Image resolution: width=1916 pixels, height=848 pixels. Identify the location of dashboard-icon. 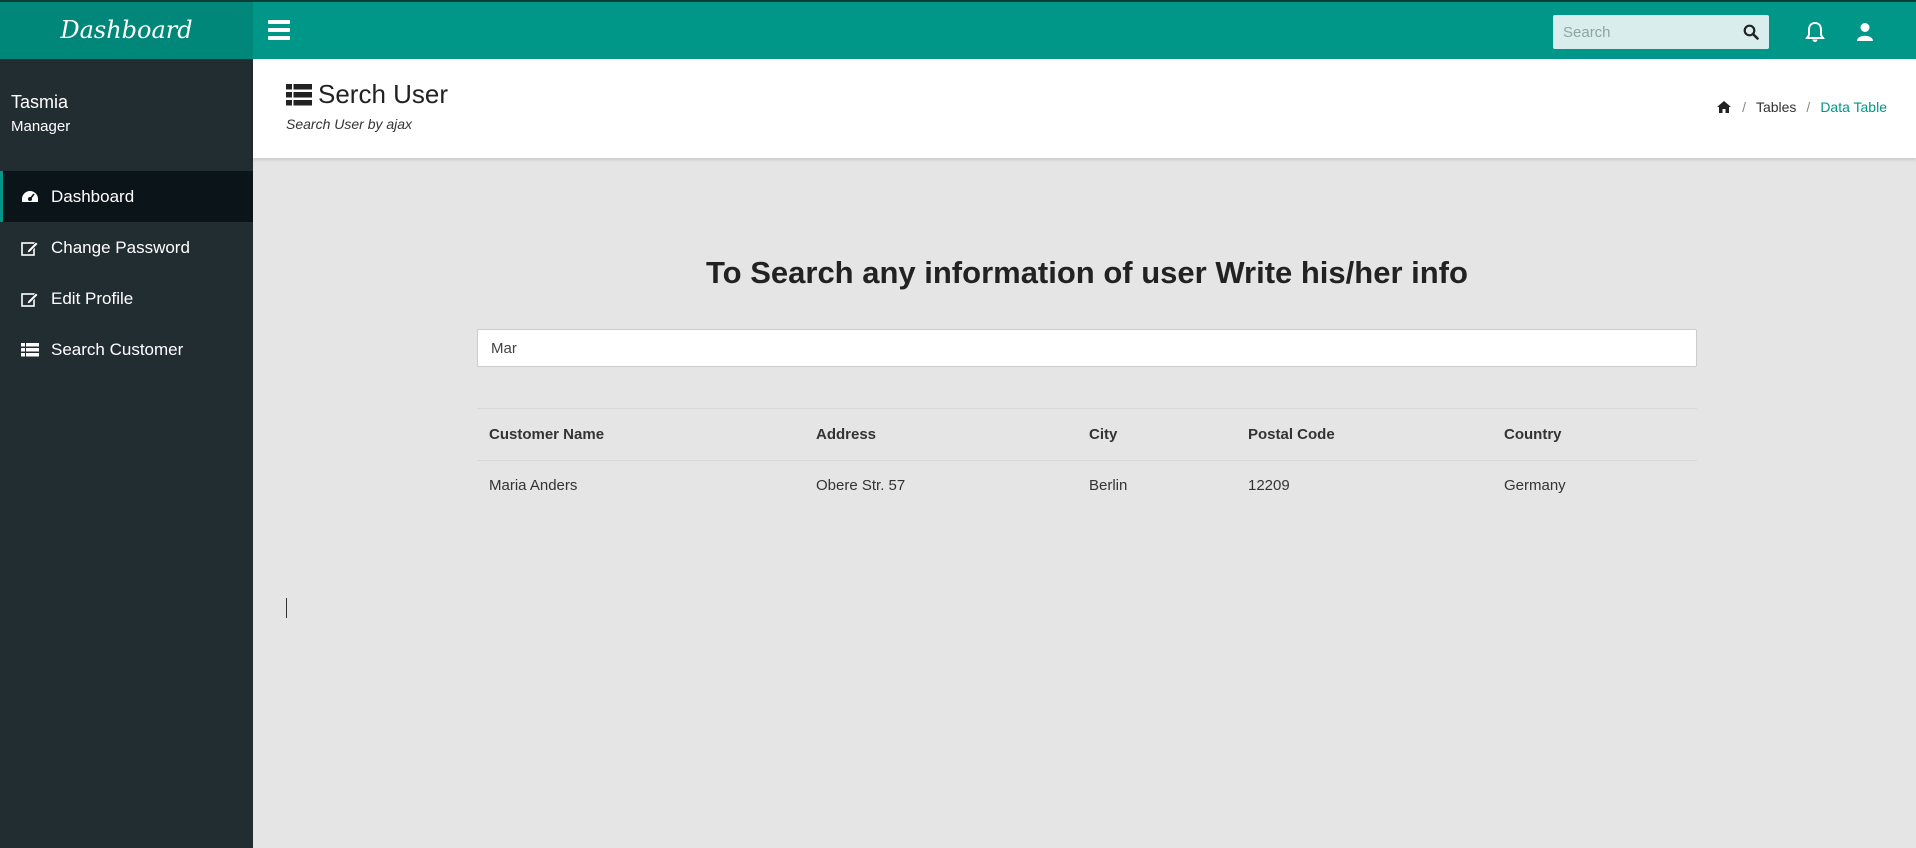
(31, 197).